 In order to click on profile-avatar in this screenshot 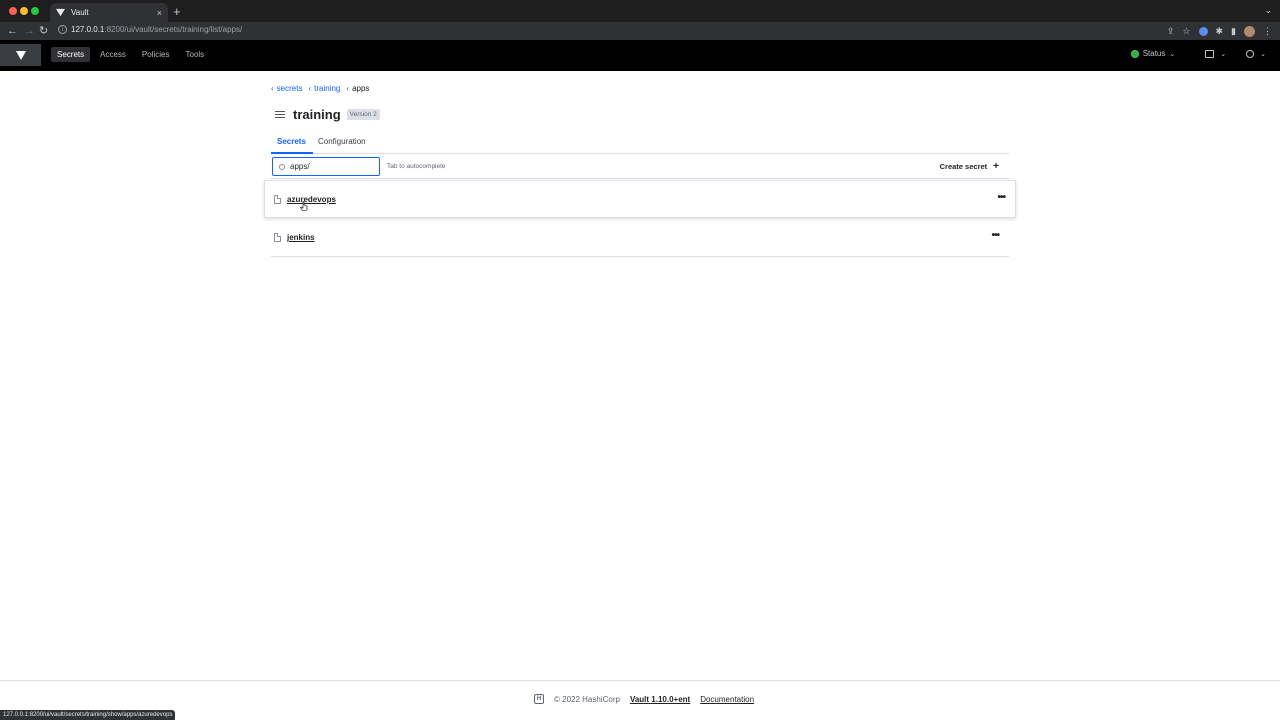, I will do `click(1249, 31)`.